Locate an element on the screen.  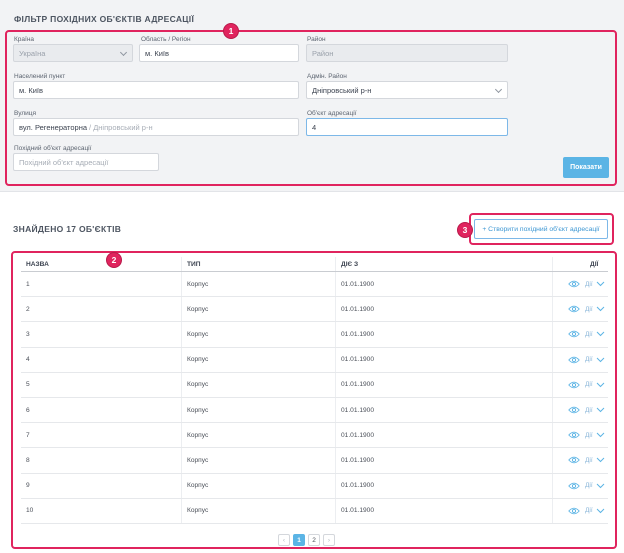
table-row: 1 Корпус 01.01.1900 Дії is located at coordinates (314, 285).